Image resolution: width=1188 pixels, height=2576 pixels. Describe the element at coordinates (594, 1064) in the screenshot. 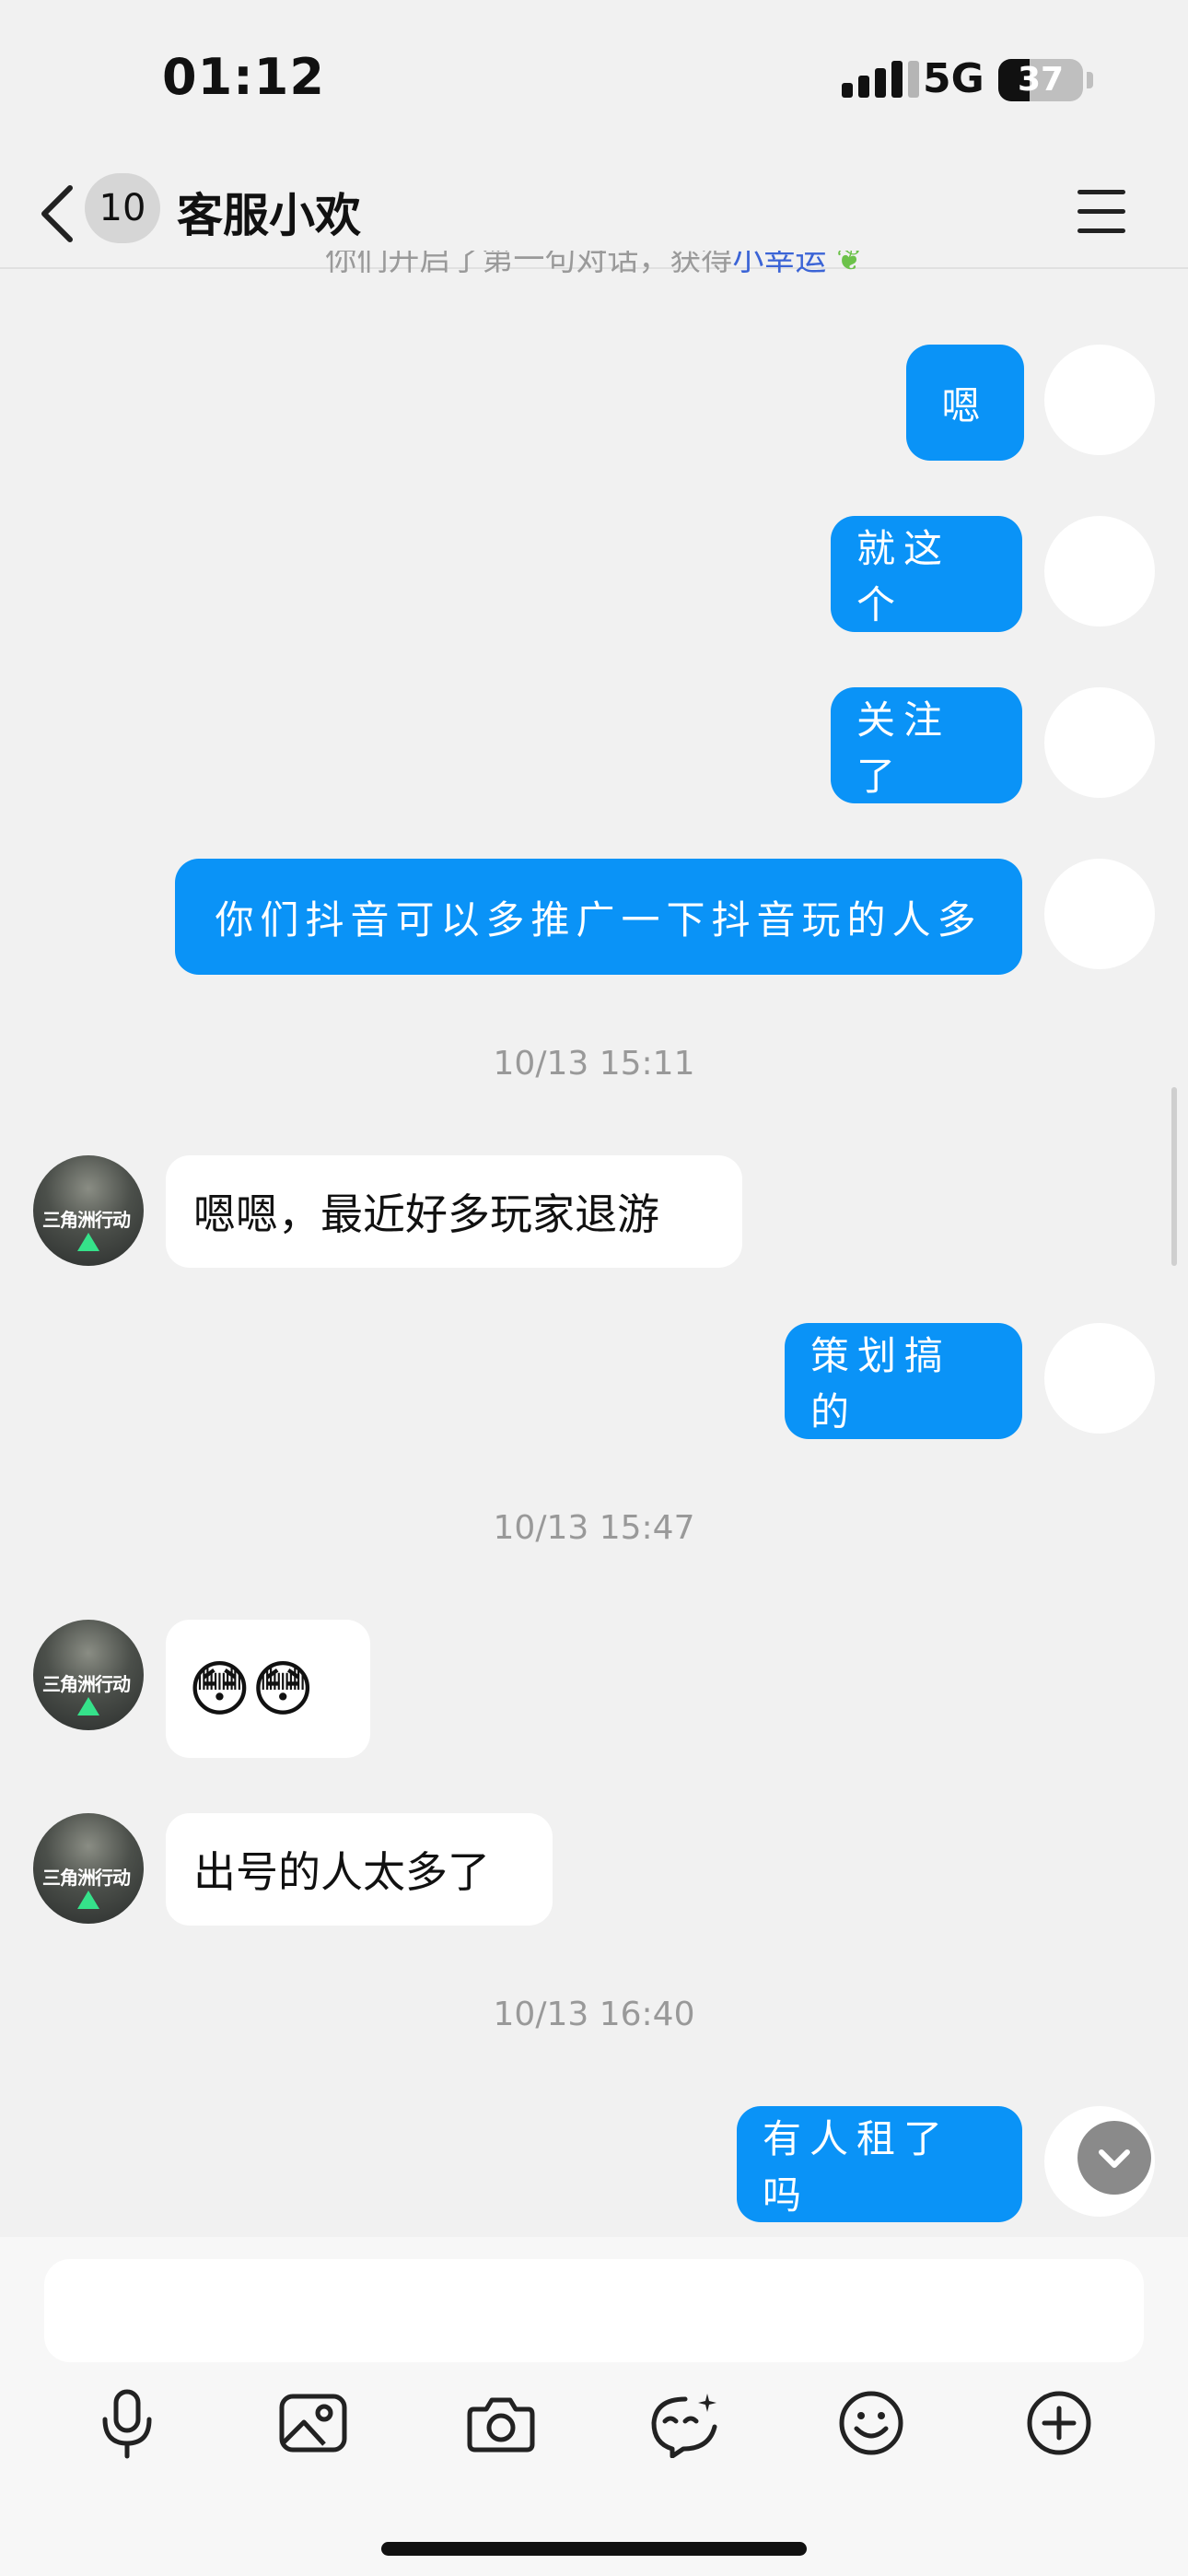

I see `message-timestamp: 10/13 15:11` at that location.